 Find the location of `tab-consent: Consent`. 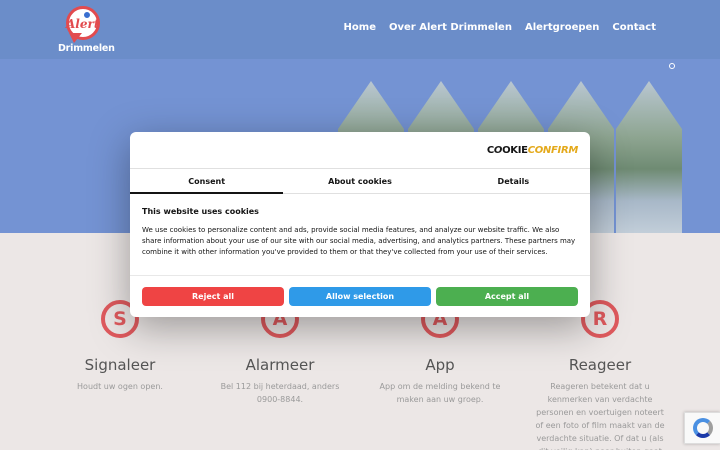

tab-consent: Consent is located at coordinates (207, 181).